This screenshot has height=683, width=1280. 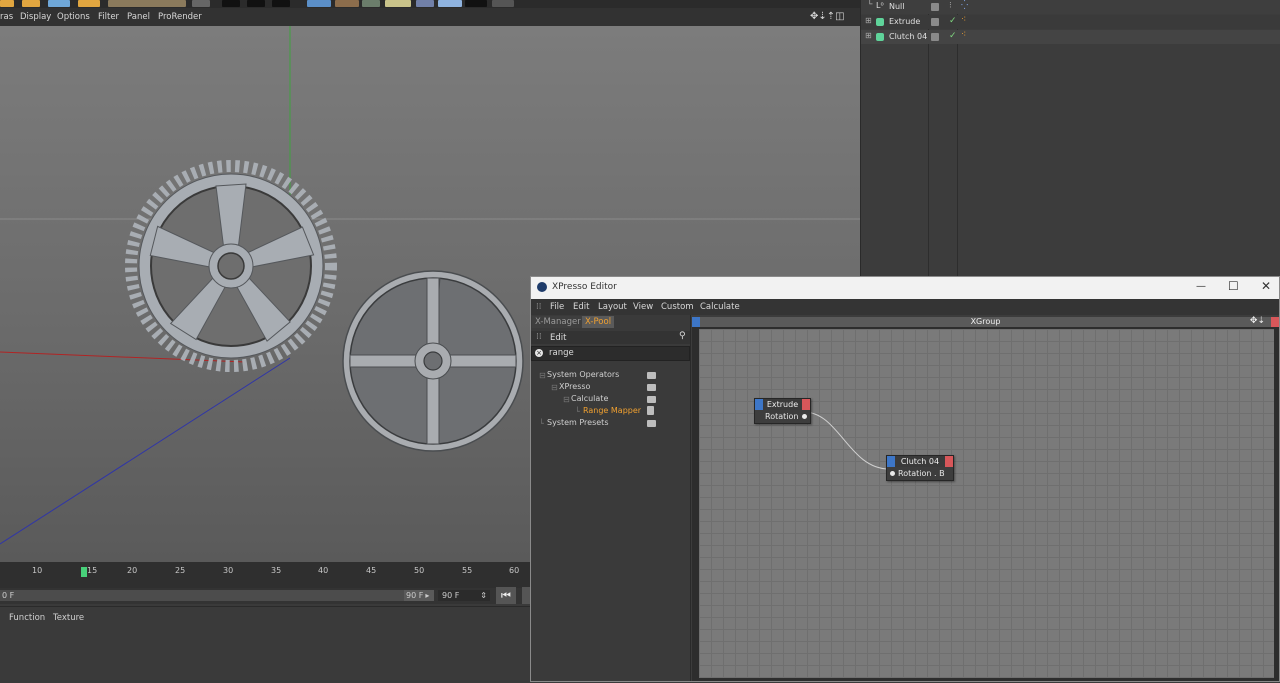 What do you see at coordinates (281, 3) in the screenshot?
I see `render-settings-icon` at bounding box center [281, 3].